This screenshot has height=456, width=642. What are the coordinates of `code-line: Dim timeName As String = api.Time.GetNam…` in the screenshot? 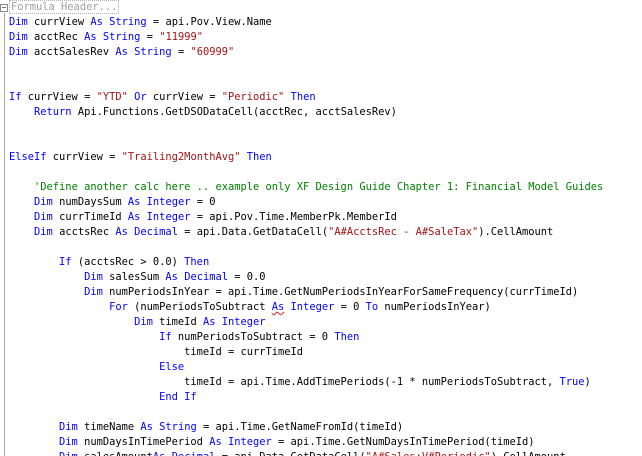 It's located at (306, 427).